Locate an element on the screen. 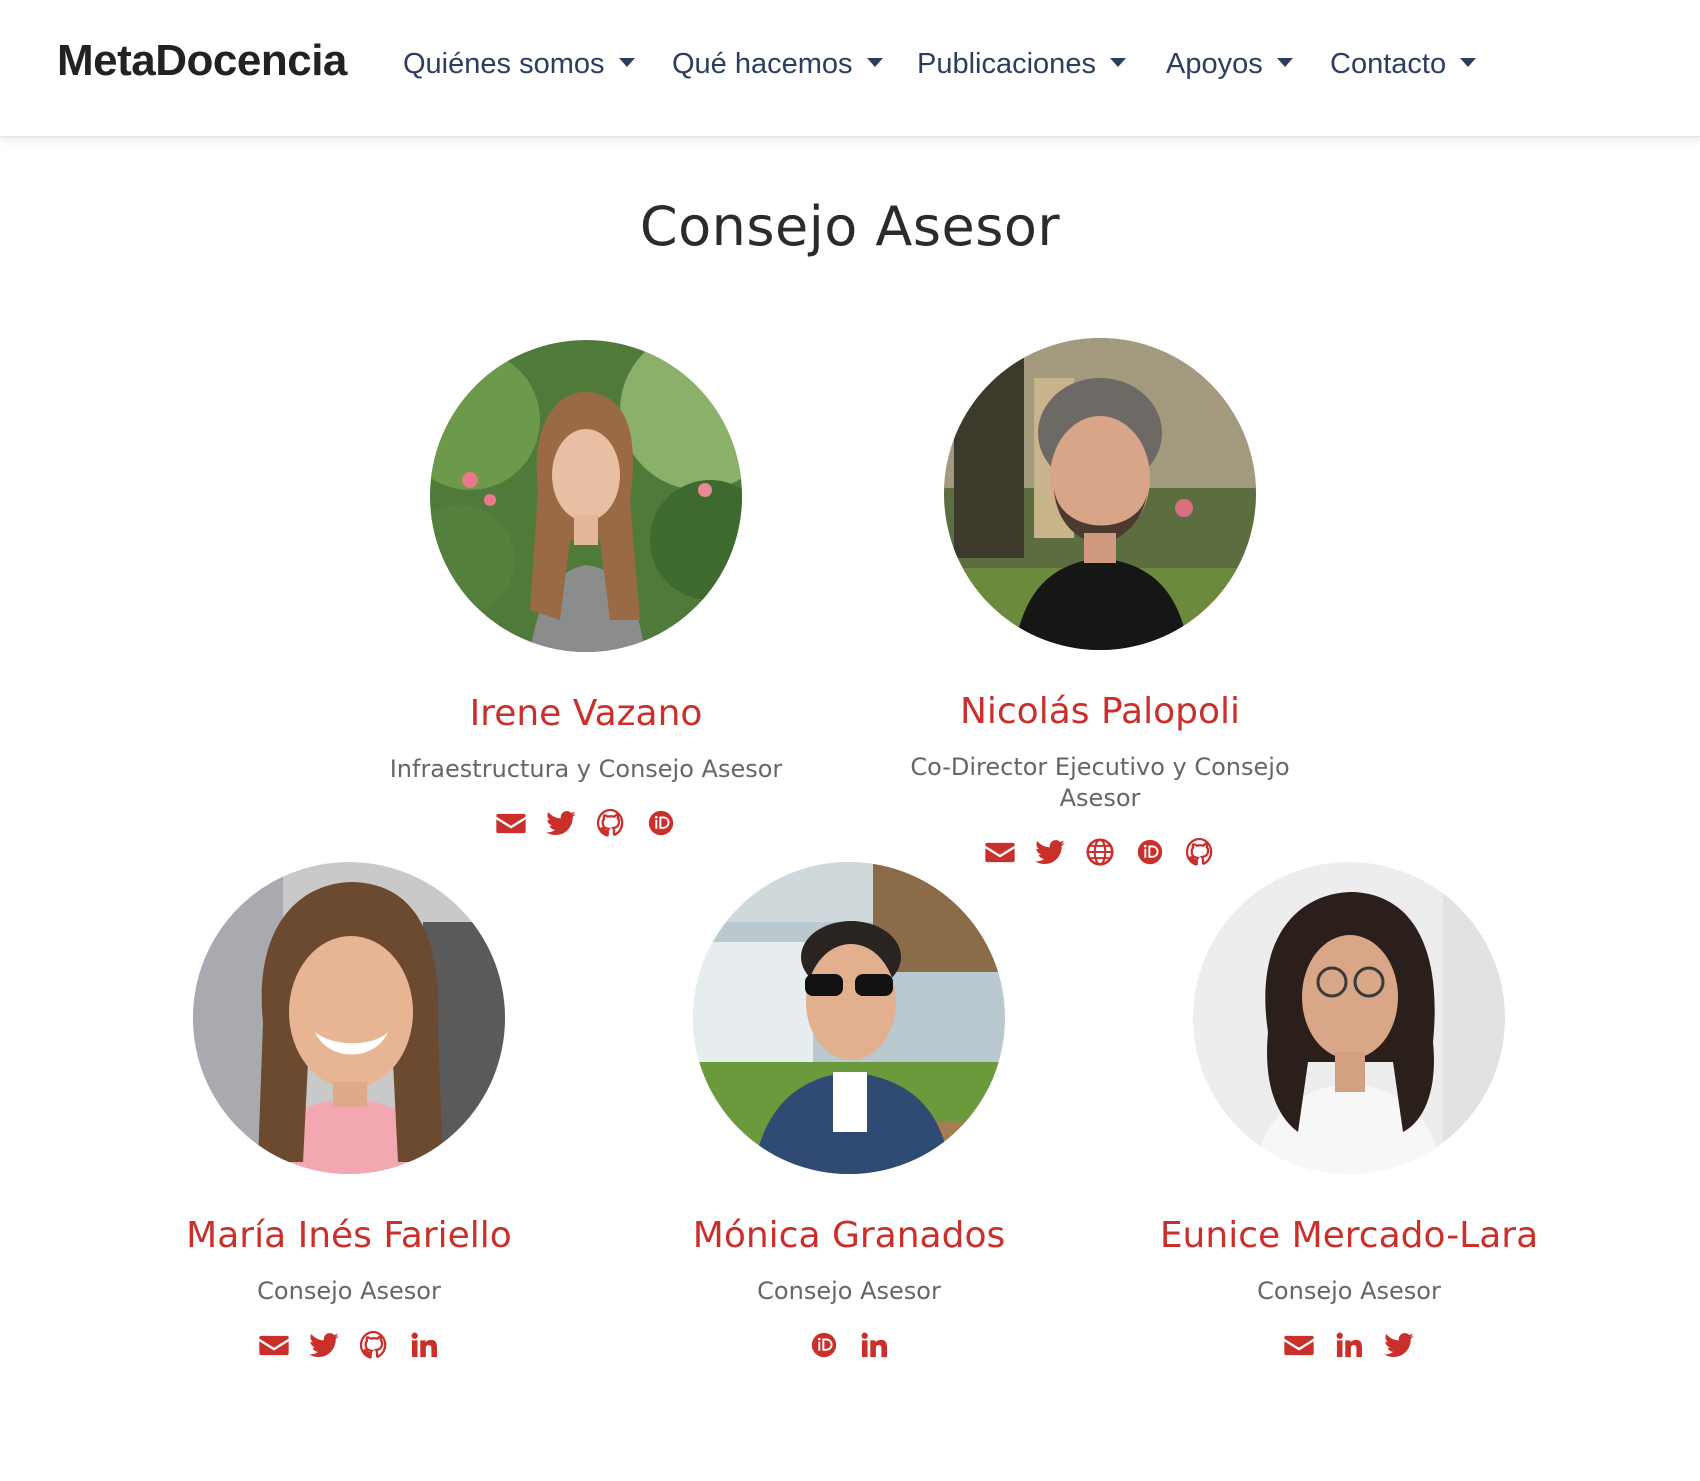 The width and height of the screenshot is (1700, 1481). page-title: Consejo Asesor is located at coordinates (850, 226).